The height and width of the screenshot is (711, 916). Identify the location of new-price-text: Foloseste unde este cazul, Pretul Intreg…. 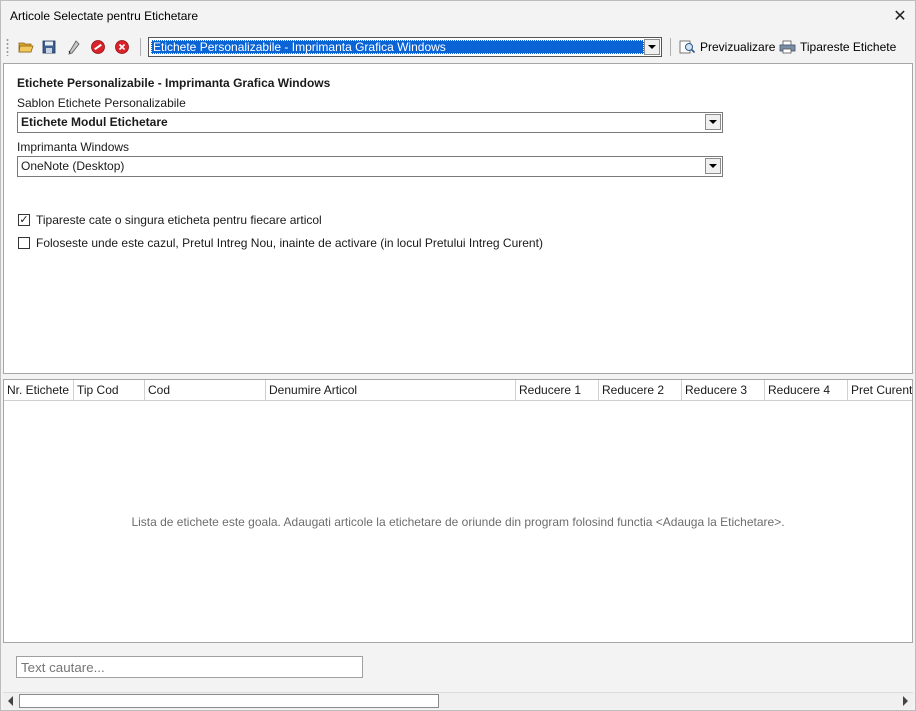
(289, 243).